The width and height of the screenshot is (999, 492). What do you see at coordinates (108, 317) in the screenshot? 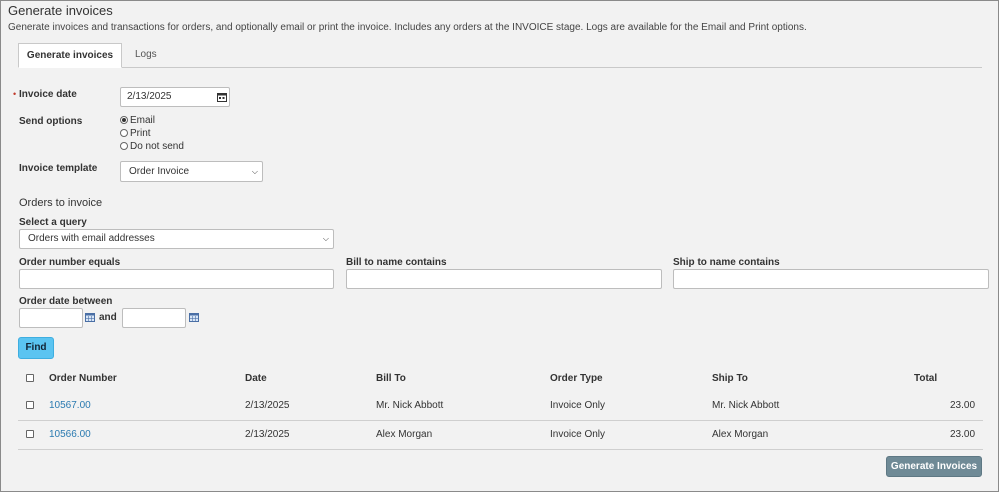
I see `and-label: and` at bounding box center [108, 317].